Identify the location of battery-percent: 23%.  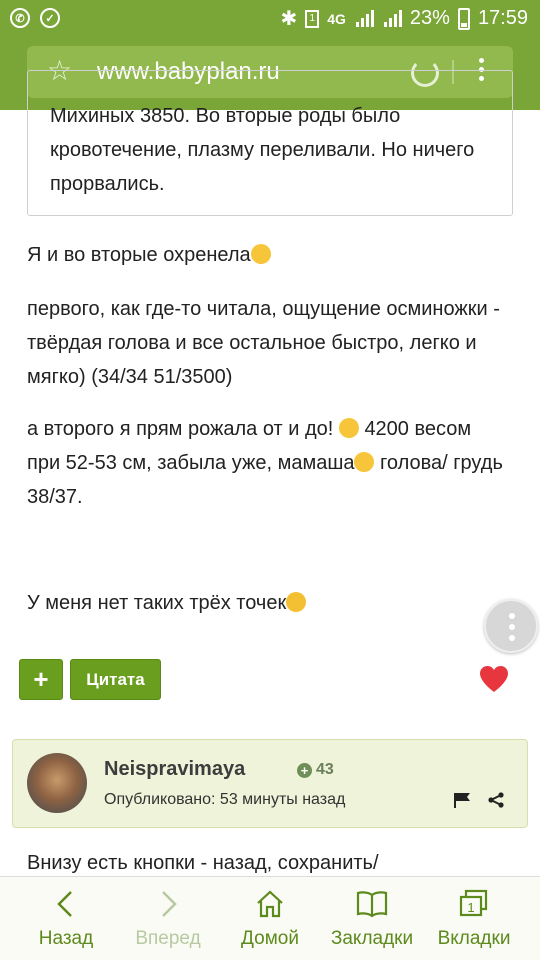
(429, 18).